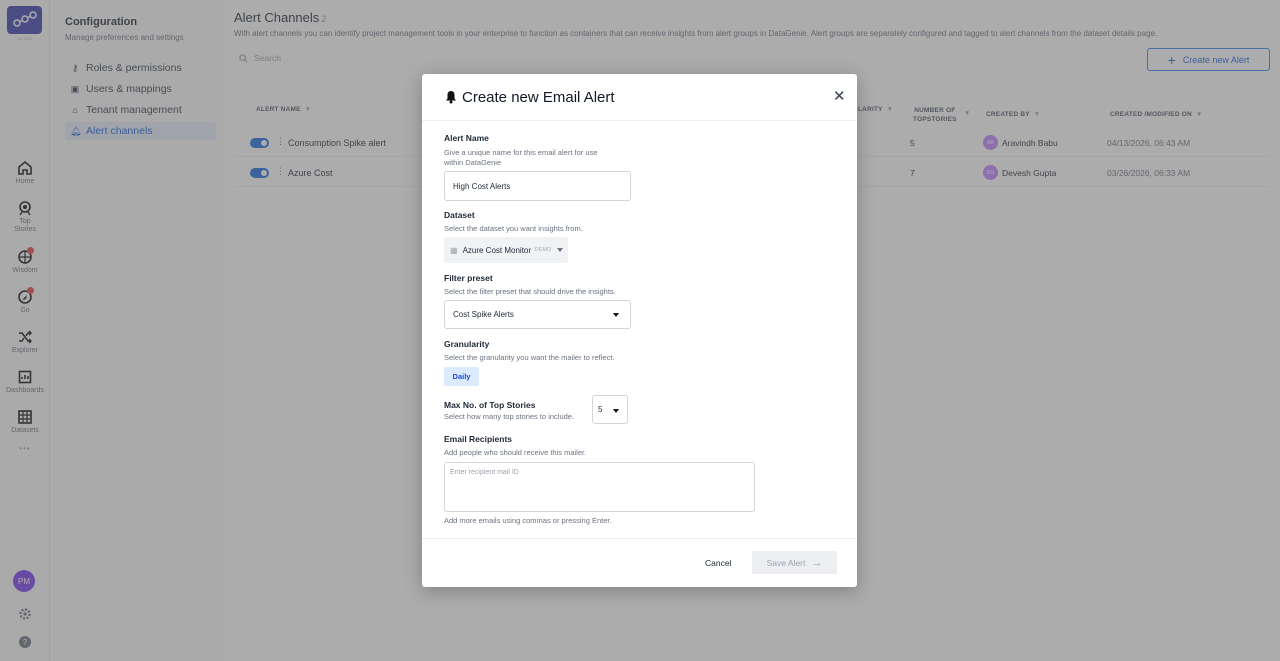 This screenshot has height=661, width=1280. Describe the element at coordinates (497, 250) in the screenshot. I see `dataset-value: Azure Cost Monitor` at that location.